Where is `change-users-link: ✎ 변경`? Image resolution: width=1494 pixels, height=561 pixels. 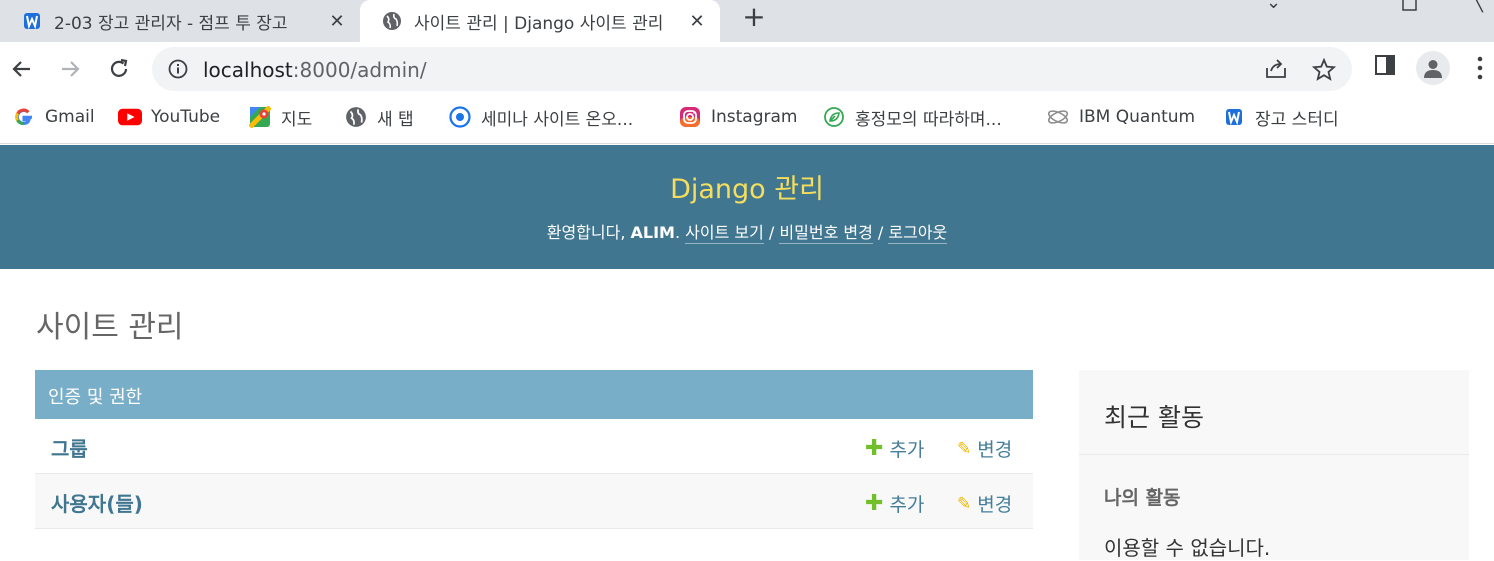 change-users-link: ✎ 변경 is located at coordinates (984, 503).